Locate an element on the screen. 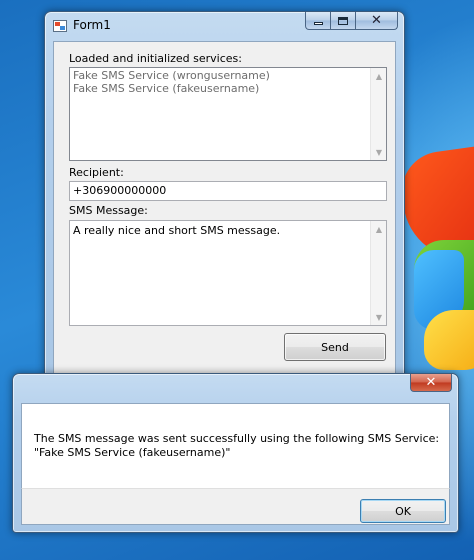 The width and height of the screenshot is (474, 560). message-box-titlebar: ✕ is located at coordinates (235, 388).